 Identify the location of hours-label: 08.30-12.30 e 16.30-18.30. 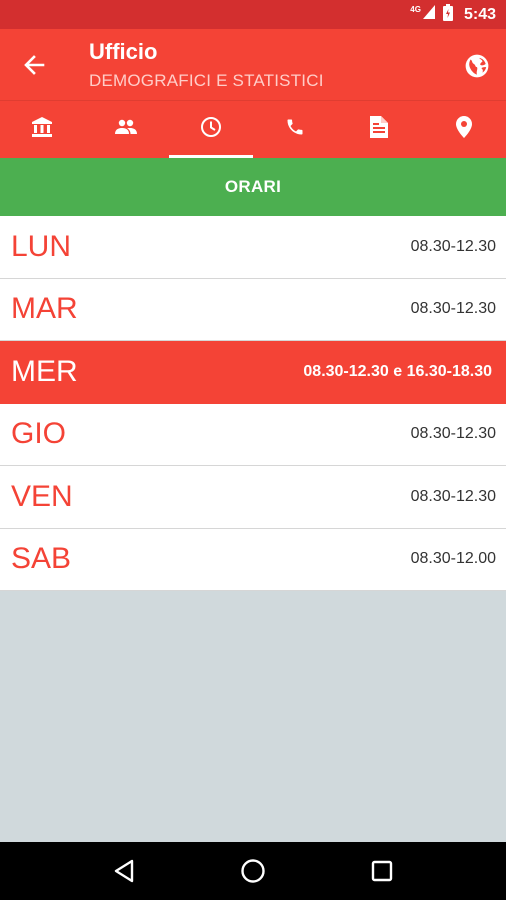
(397, 371).